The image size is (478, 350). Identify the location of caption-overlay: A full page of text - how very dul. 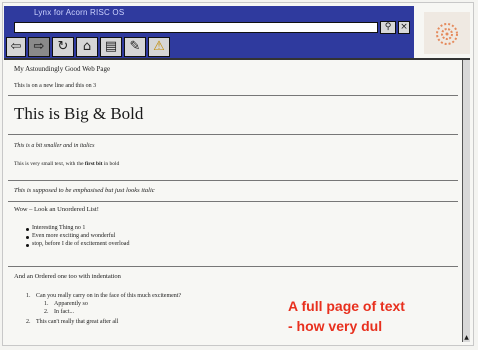
(346, 316).